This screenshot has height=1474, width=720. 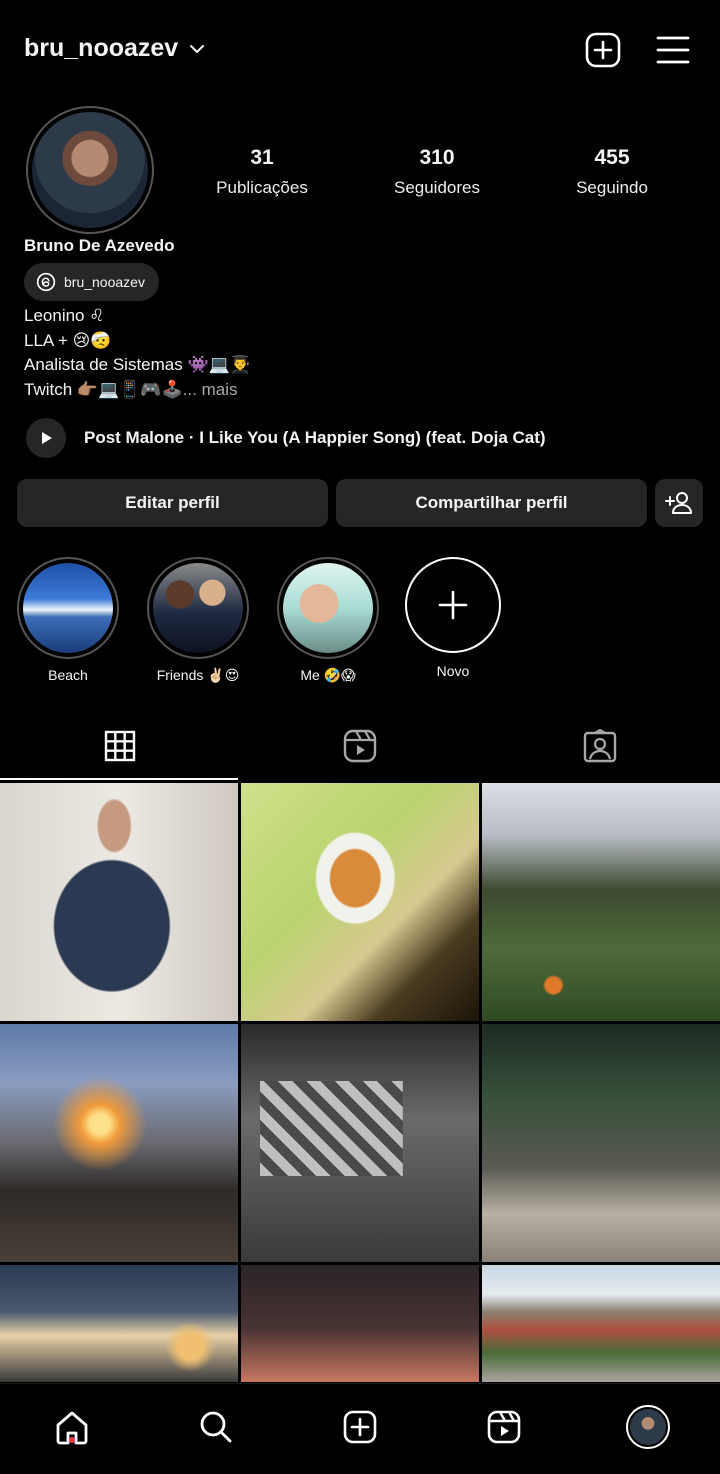 I want to click on bio-line: Twitch 👉🏽💻📱🎮🕹️, so click(x=103, y=389).